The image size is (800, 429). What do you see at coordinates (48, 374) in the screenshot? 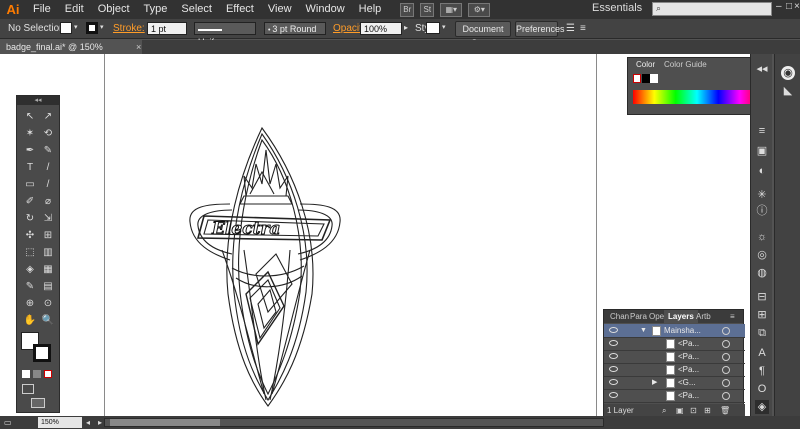
I see `none-mode-icon` at bounding box center [48, 374].